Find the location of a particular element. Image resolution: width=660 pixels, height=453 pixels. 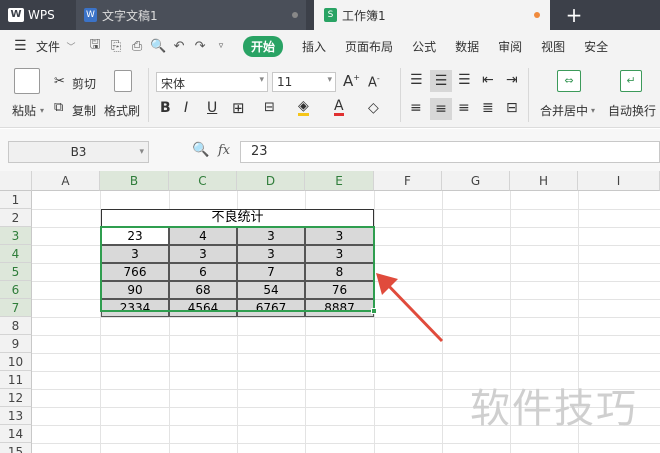

merge-icon: ⇔ is located at coordinates (569, 81).